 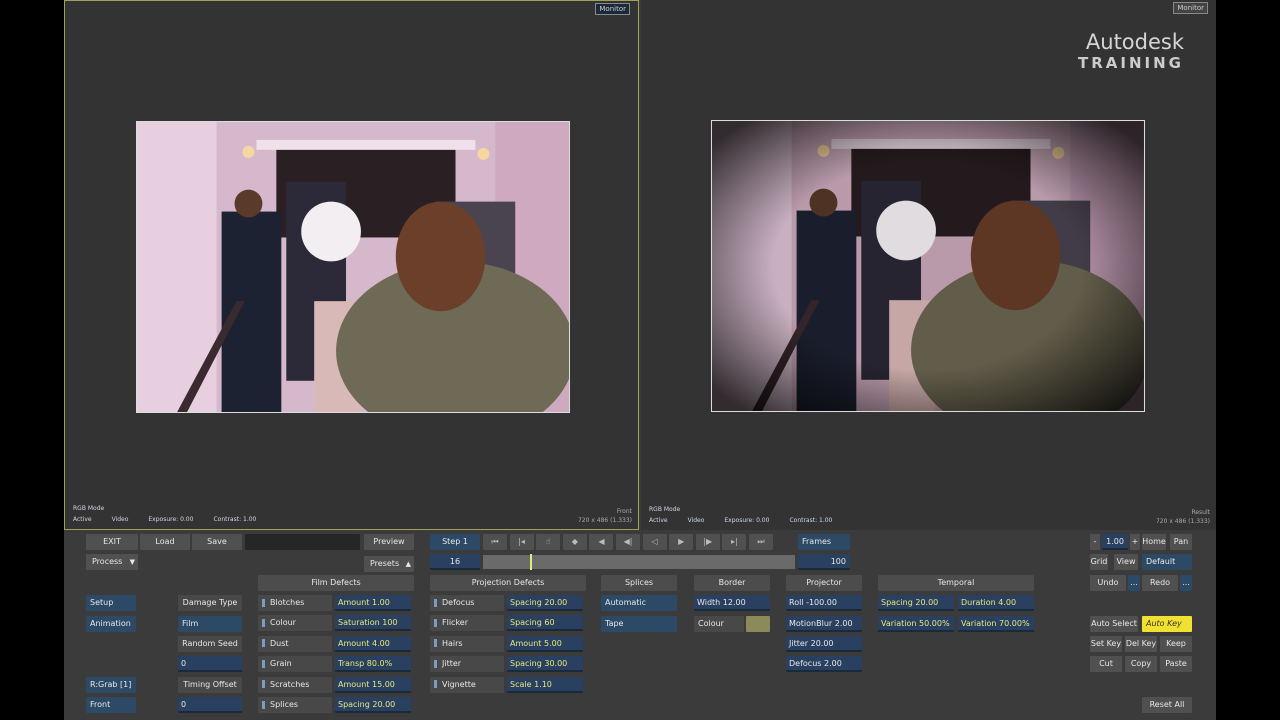 I want to click on step-fwd-button: |▶, so click(x=707, y=542).